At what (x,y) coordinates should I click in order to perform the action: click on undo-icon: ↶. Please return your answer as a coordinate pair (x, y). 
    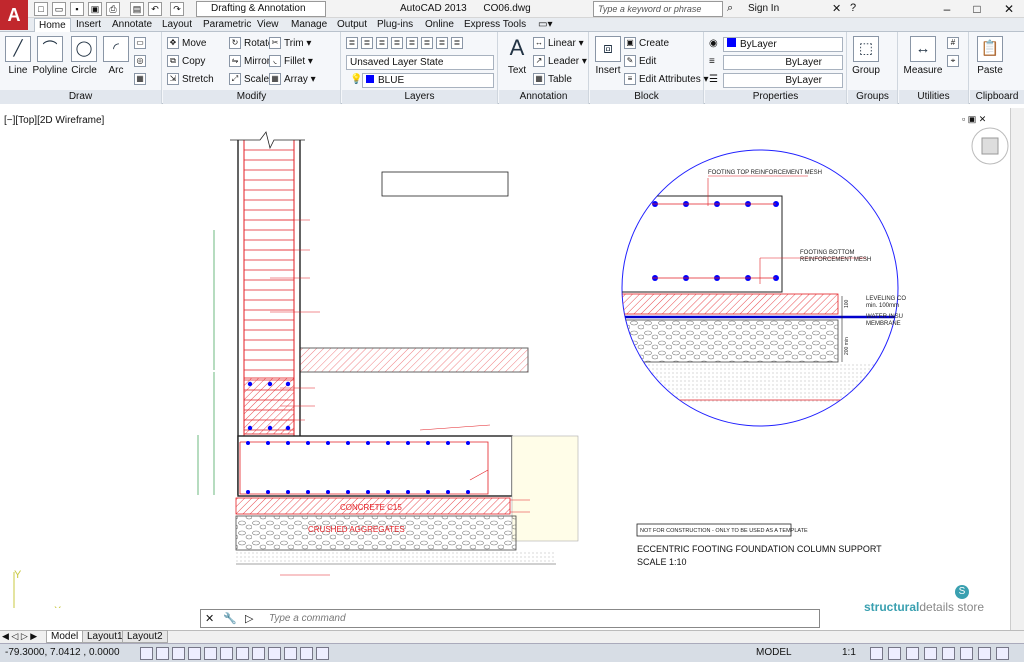
    Looking at the image, I should click on (155, 9).